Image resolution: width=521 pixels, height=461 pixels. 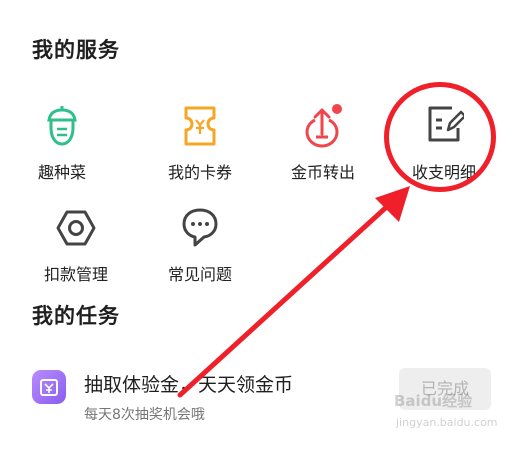 I want to click on hexagon-nut-icon, so click(x=76, y=228).